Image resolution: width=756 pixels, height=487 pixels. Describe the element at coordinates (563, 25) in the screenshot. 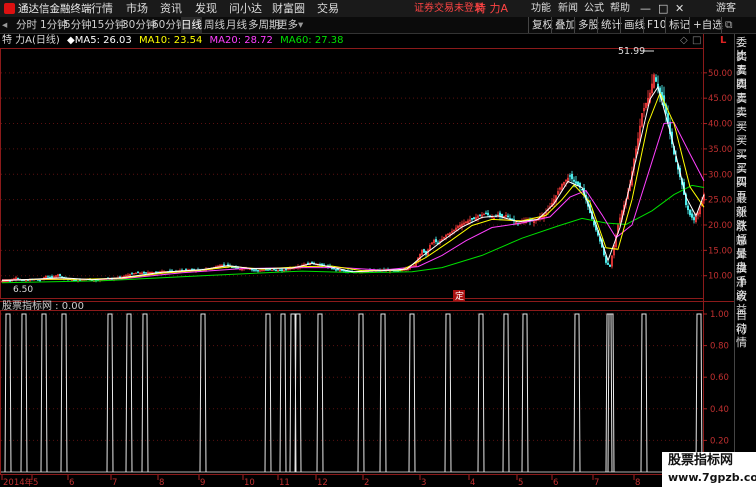

I see `tool-overlay: 叠加` at that location.